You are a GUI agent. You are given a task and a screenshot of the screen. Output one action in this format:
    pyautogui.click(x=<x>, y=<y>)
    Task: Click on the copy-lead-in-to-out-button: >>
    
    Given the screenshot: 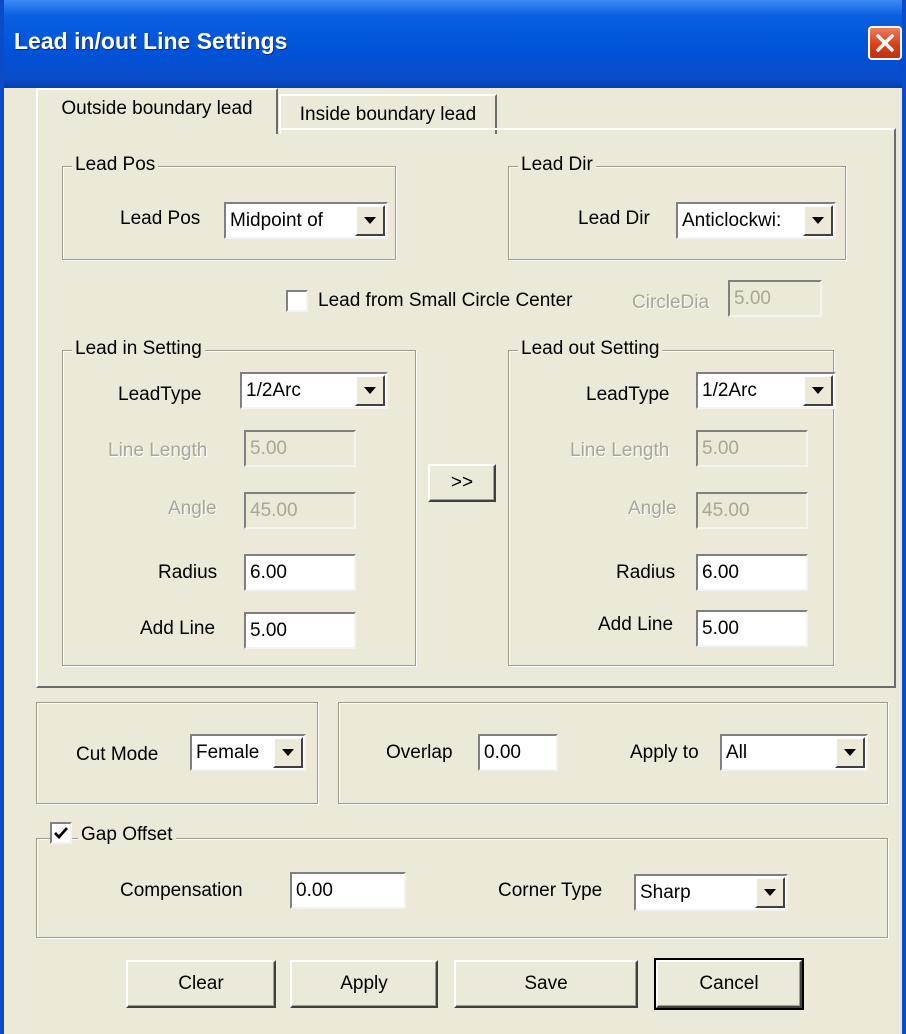 What is the action you would take?
    pyautogui.click(x=462, y=483)
    